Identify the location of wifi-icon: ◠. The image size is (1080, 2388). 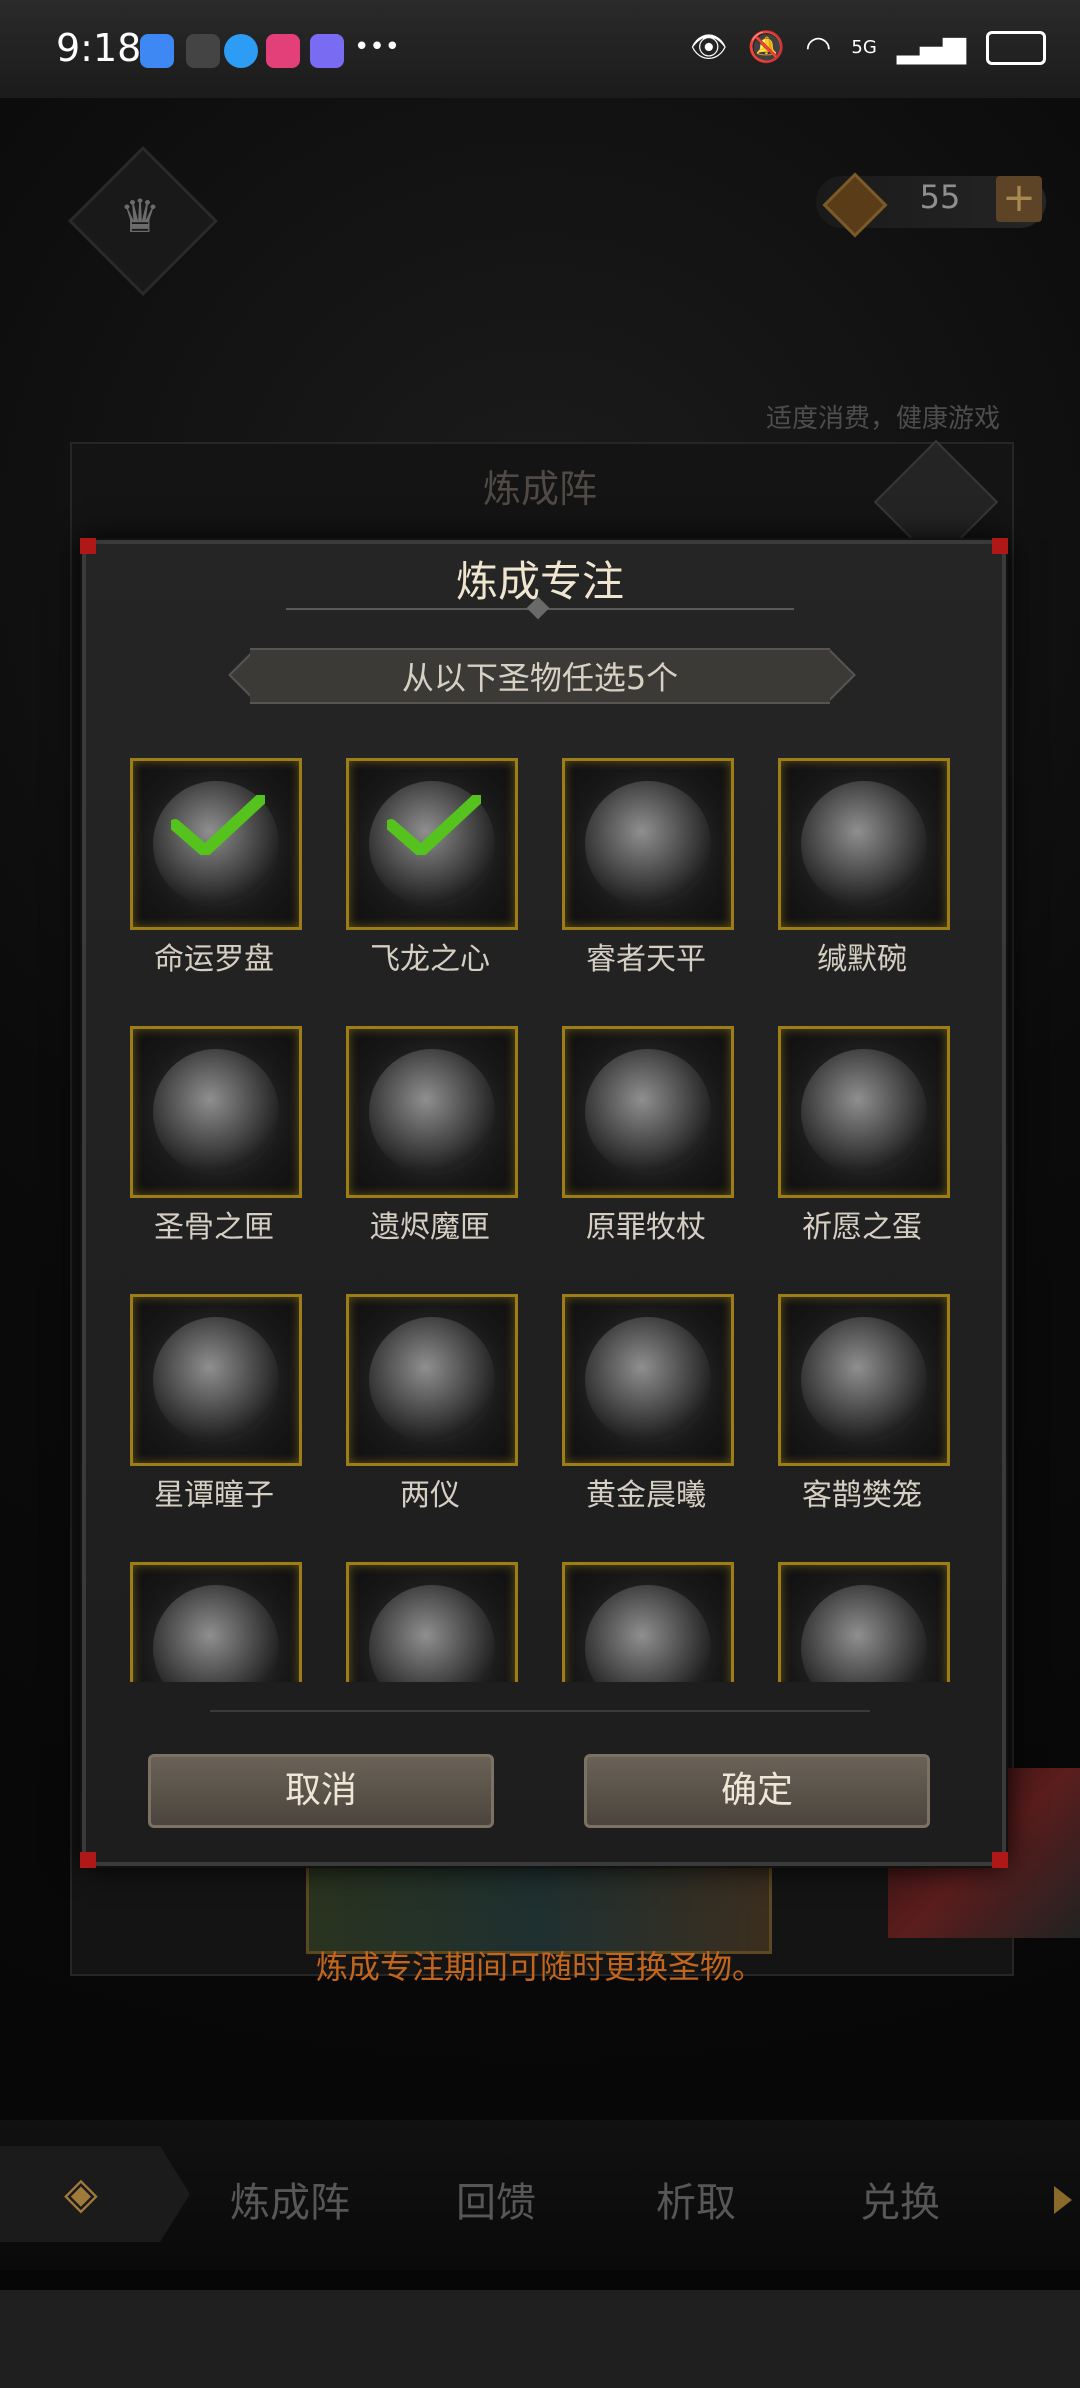
(818, 47).